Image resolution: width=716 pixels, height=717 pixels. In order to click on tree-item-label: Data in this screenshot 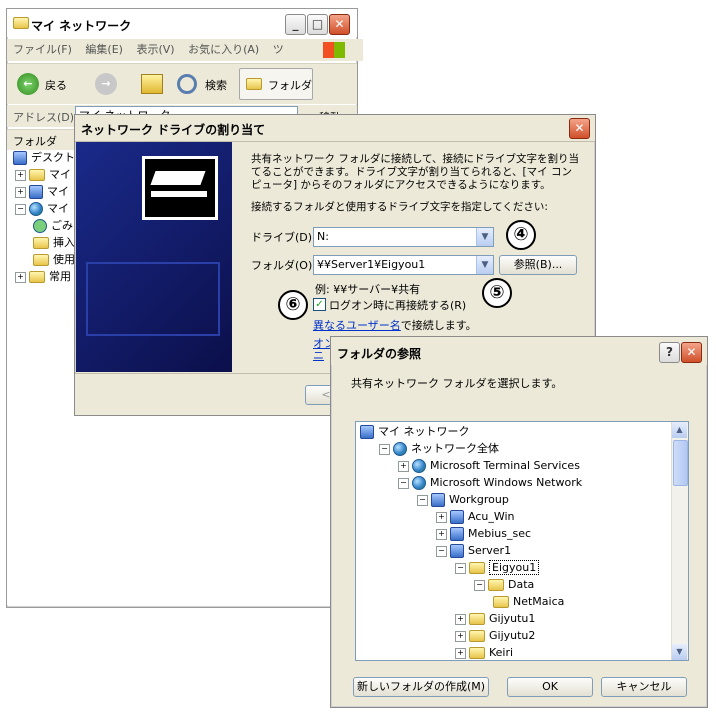, I will do `click(521, 584)`.